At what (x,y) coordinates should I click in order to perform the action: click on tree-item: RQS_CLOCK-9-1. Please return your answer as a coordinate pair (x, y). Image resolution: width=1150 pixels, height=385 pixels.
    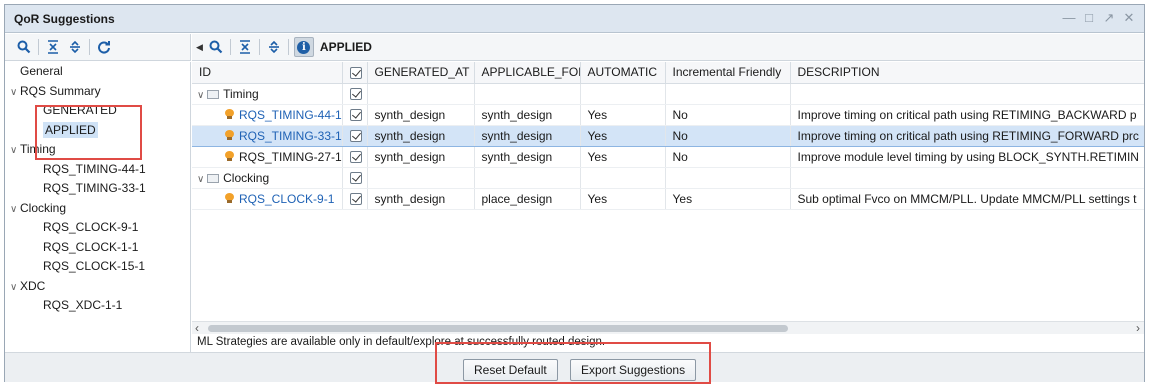
    Looking at the image, I should click on (97, 228).